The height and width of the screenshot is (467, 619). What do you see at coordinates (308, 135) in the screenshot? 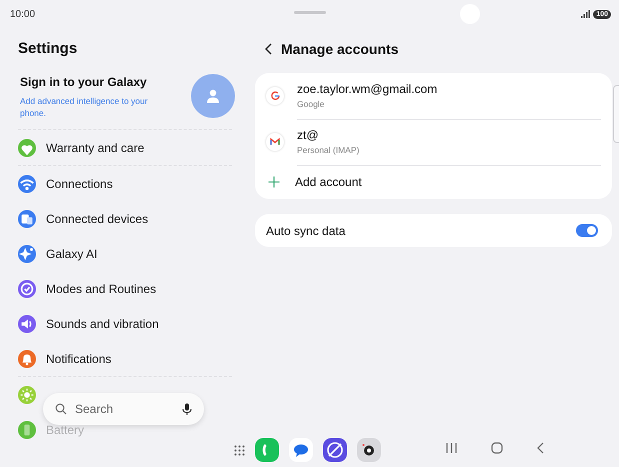
I see `account-name: zt@` at bounding box center [308, 135].